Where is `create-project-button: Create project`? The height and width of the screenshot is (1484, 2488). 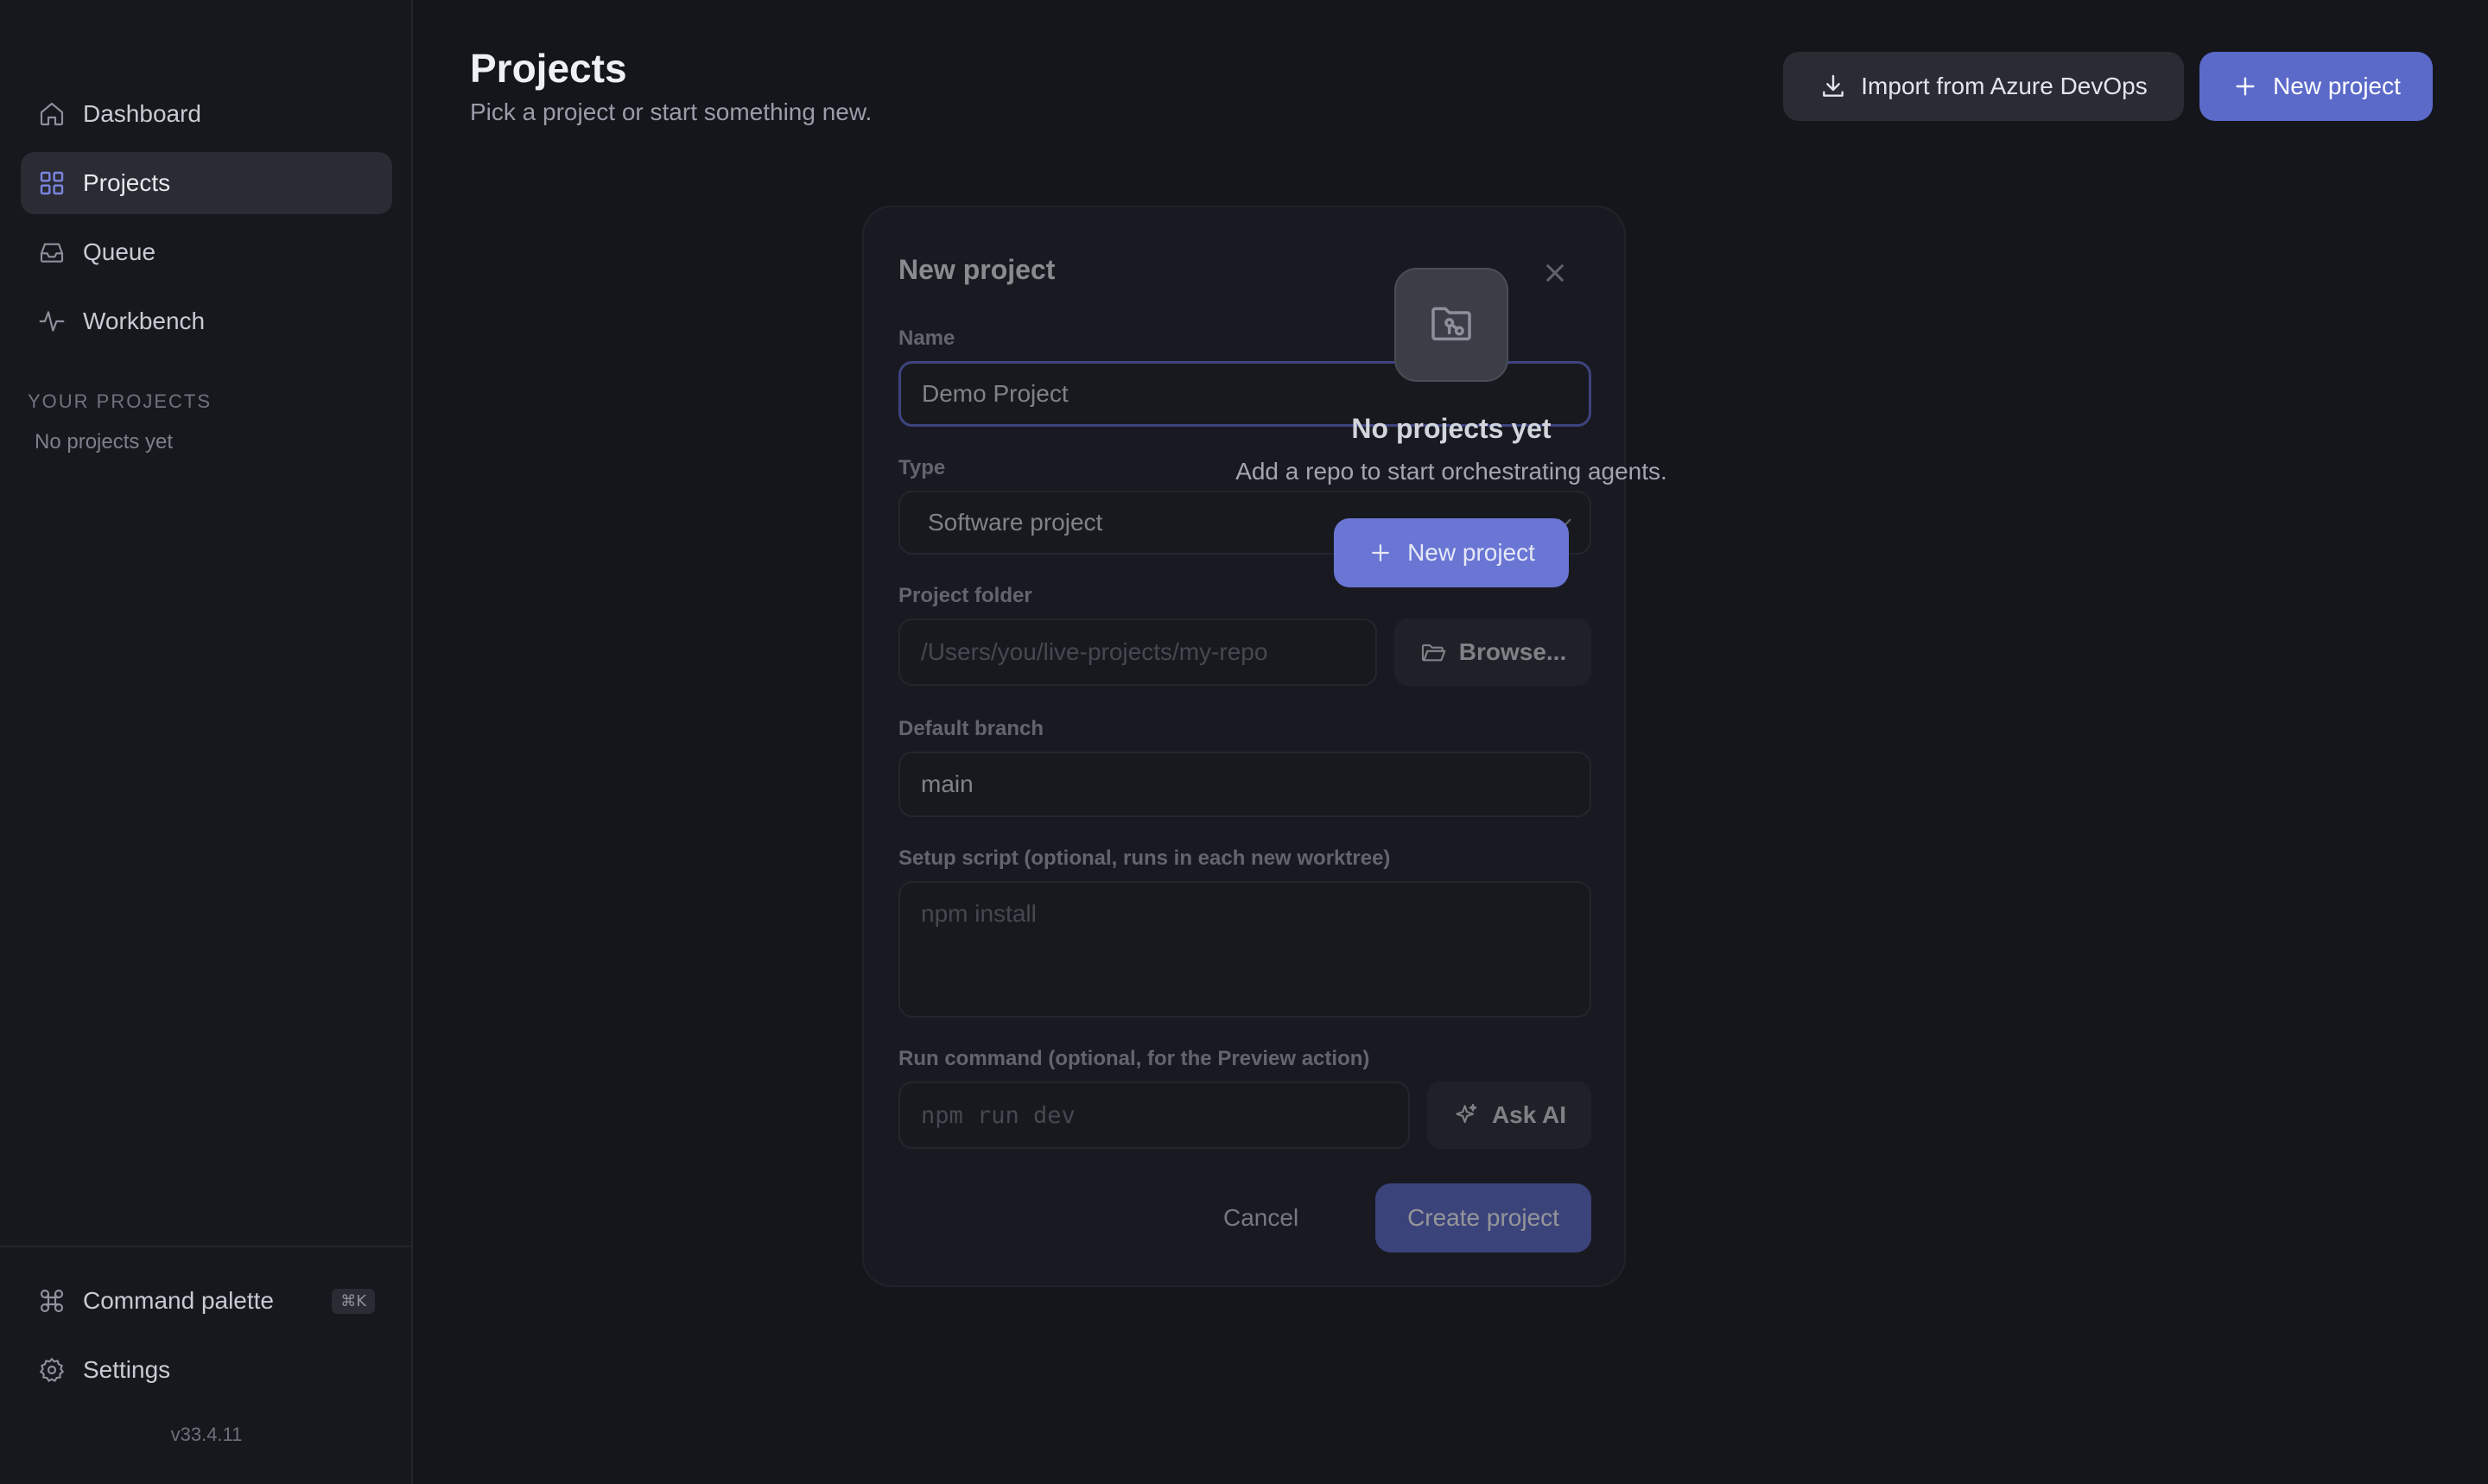 create-project-button: Create project is located at coordinates (1483, 1218).